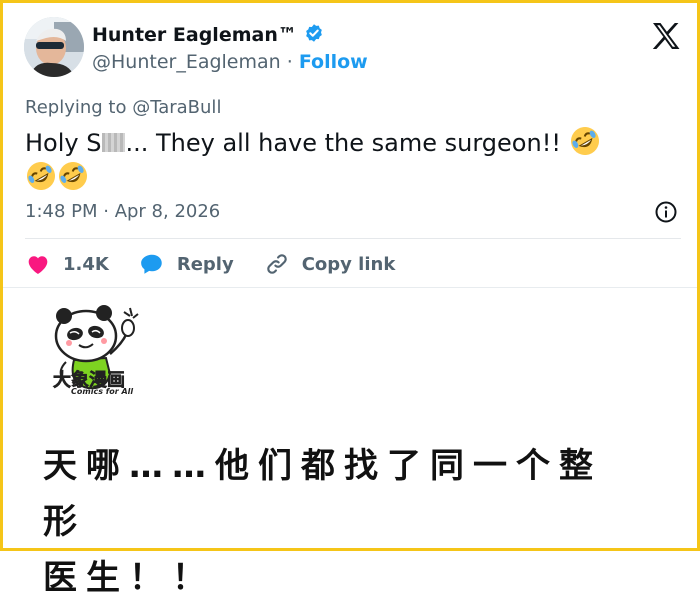  What do you see at coordinates (176, 107) in the screenshot?
I see `replying-to-mention: @TaraBull` at bounding box center [176, 107].